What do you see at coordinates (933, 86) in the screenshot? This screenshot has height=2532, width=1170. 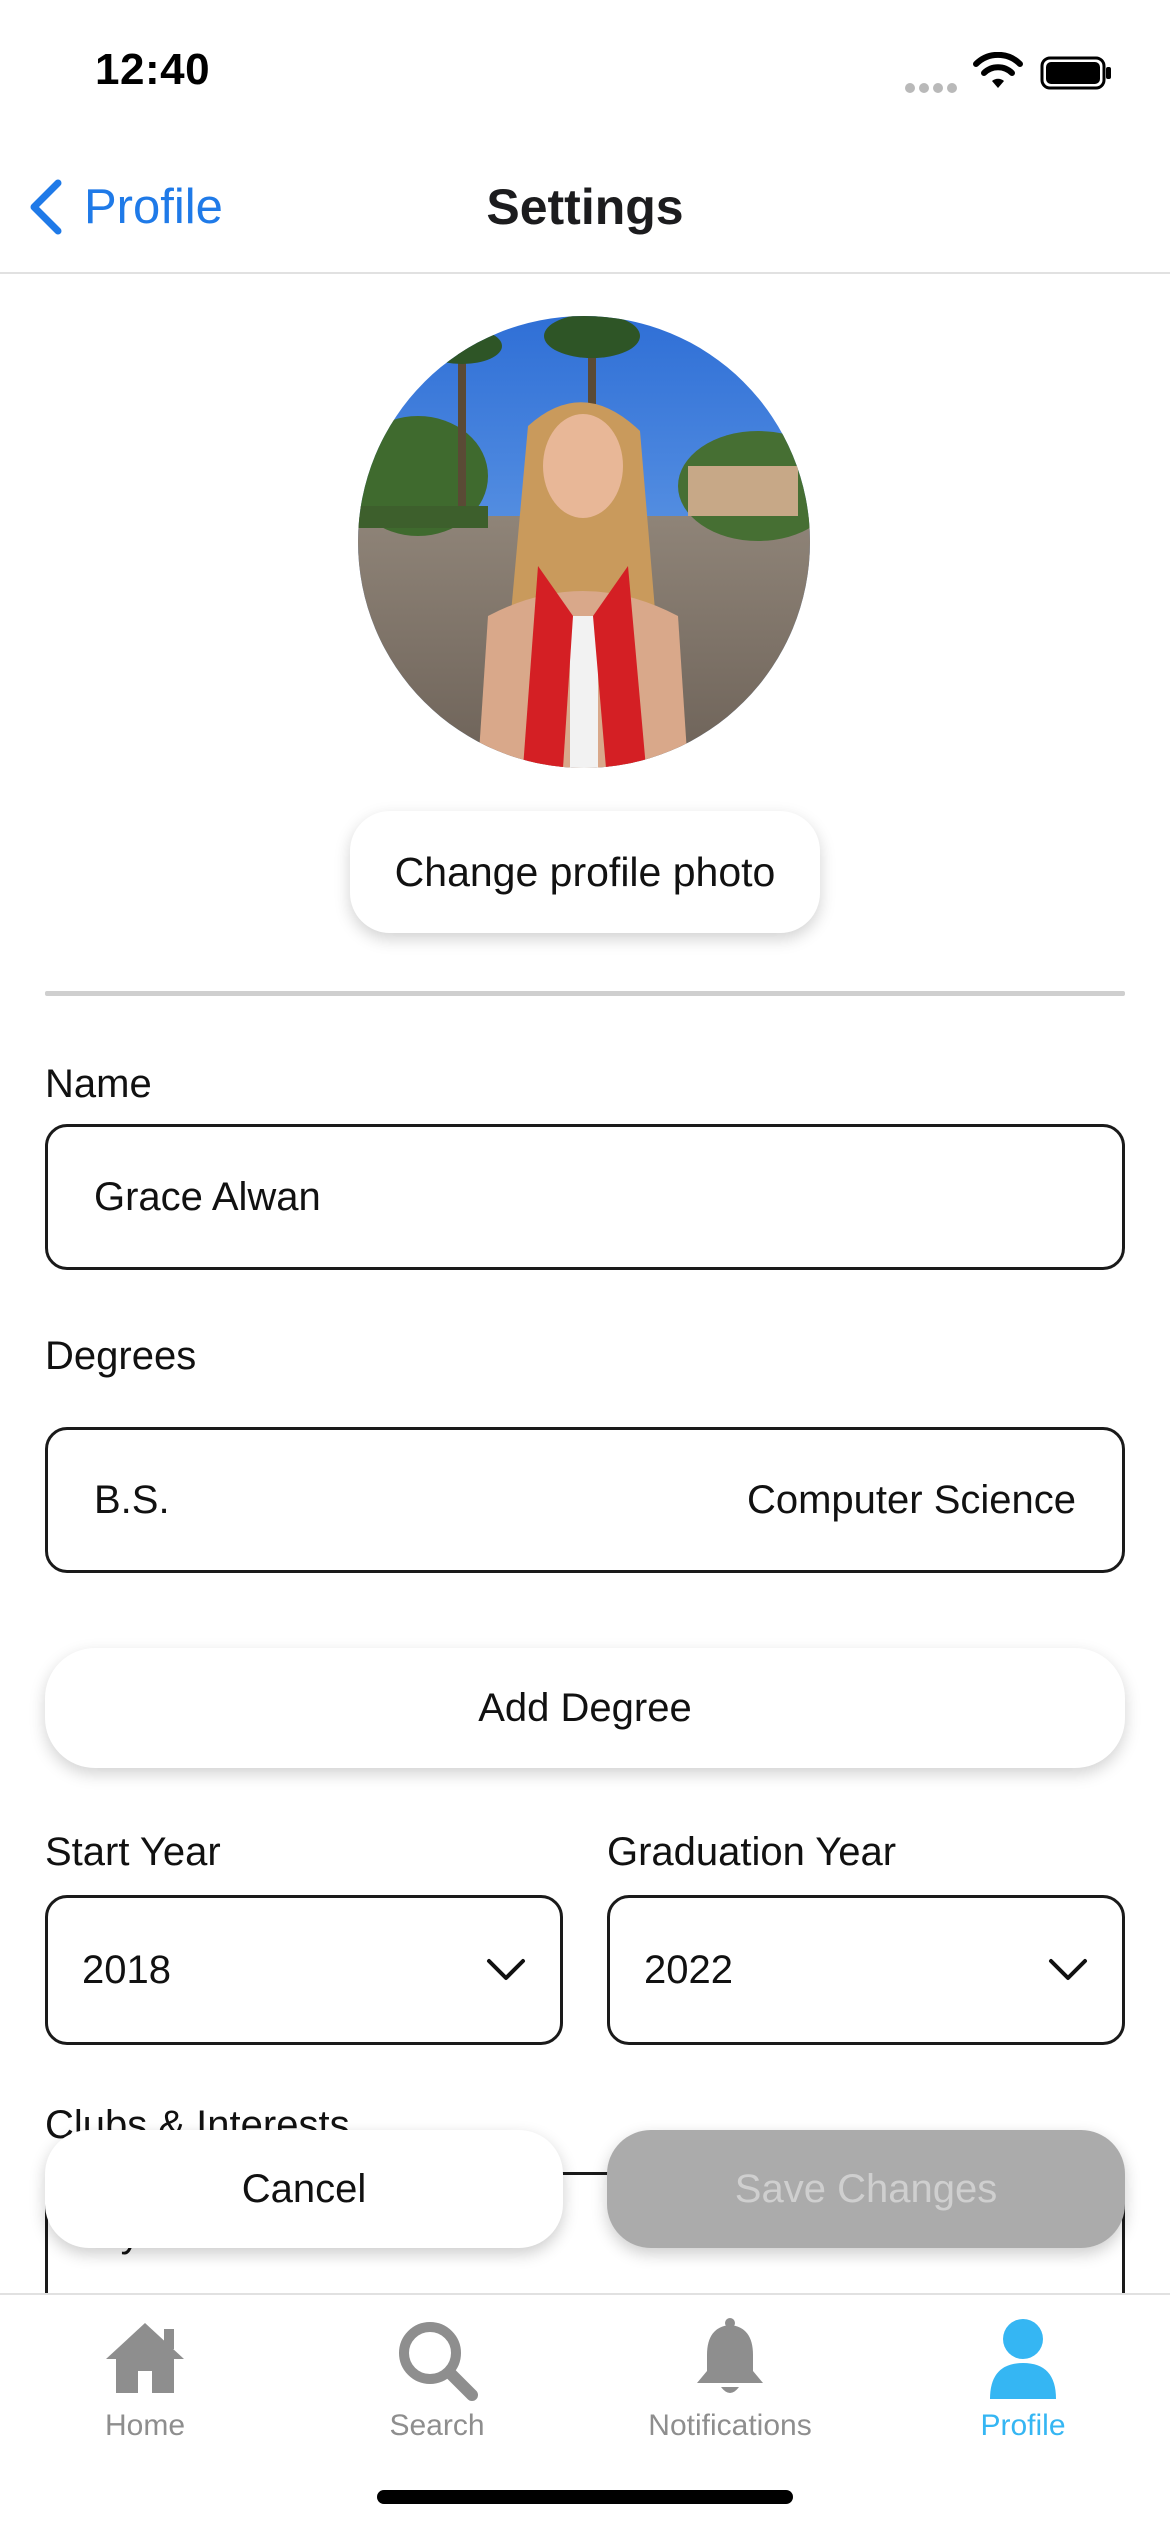 I see `cellular-signal-icon` at bounding box center [933, 86].